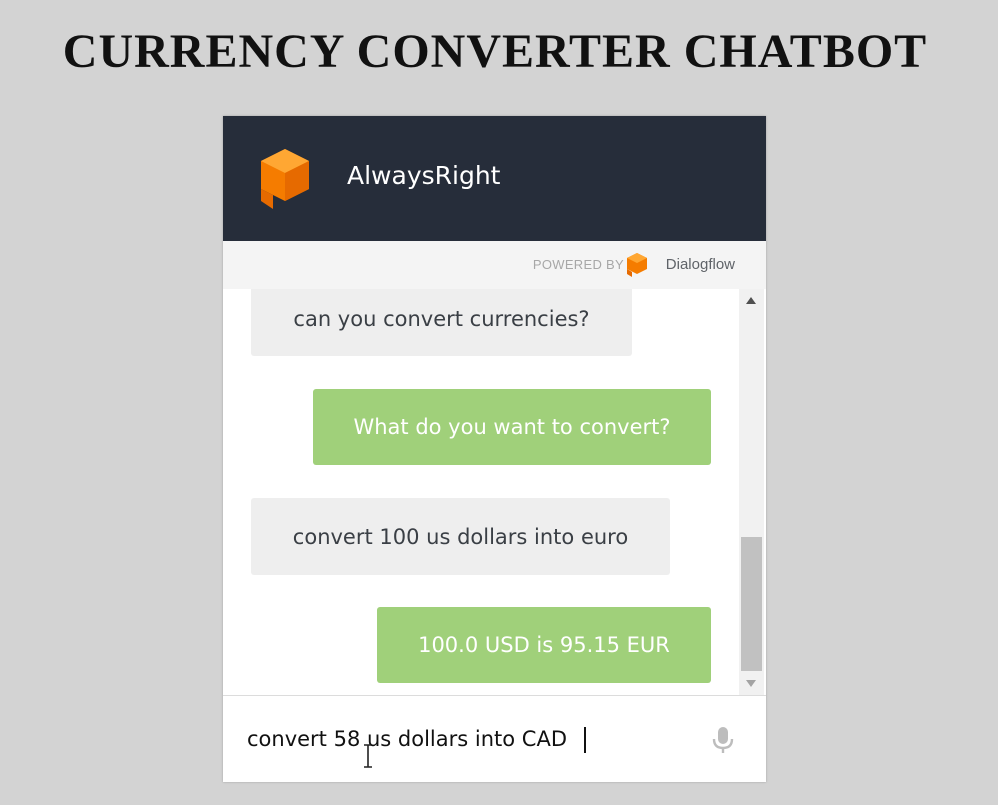 This screenshot has height=805, width=998. Describe the element at coordinates (544, 645) in the screenshot. I see `bot-message: 100.0 USD is 95.15 EUR` at that location.